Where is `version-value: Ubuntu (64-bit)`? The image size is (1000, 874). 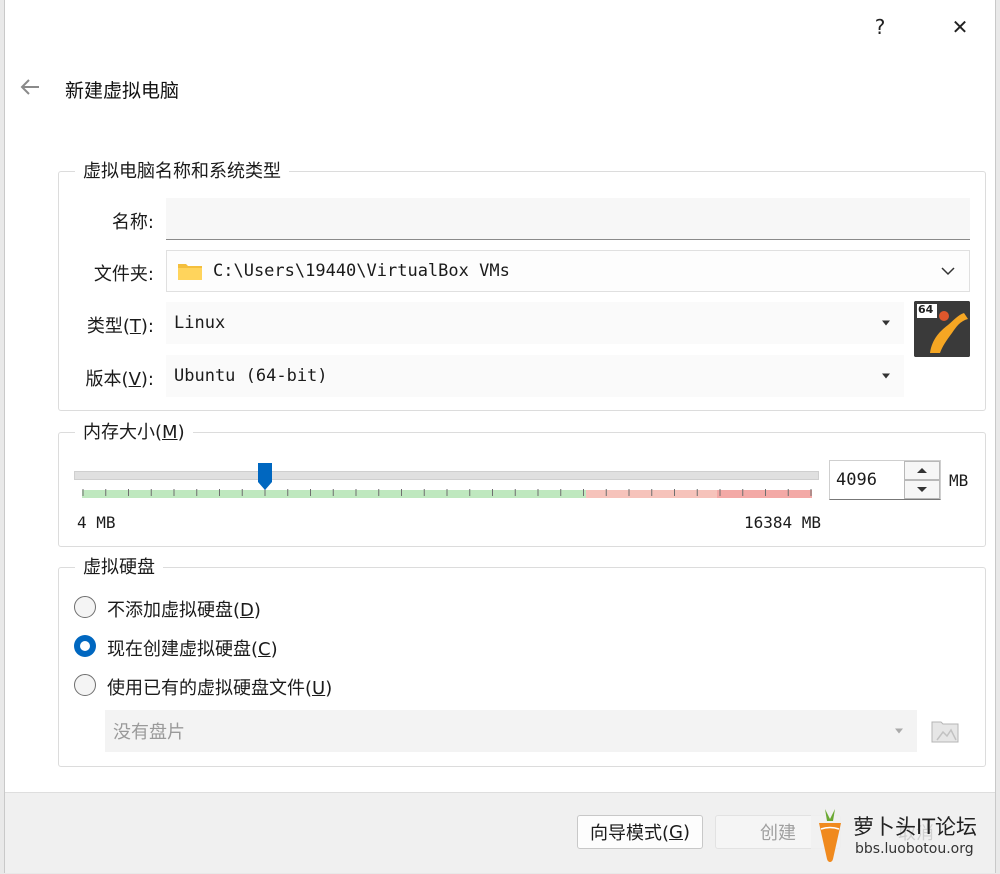 version-value: Ubuntu (64-bit) is located at coordinates (251, 376).